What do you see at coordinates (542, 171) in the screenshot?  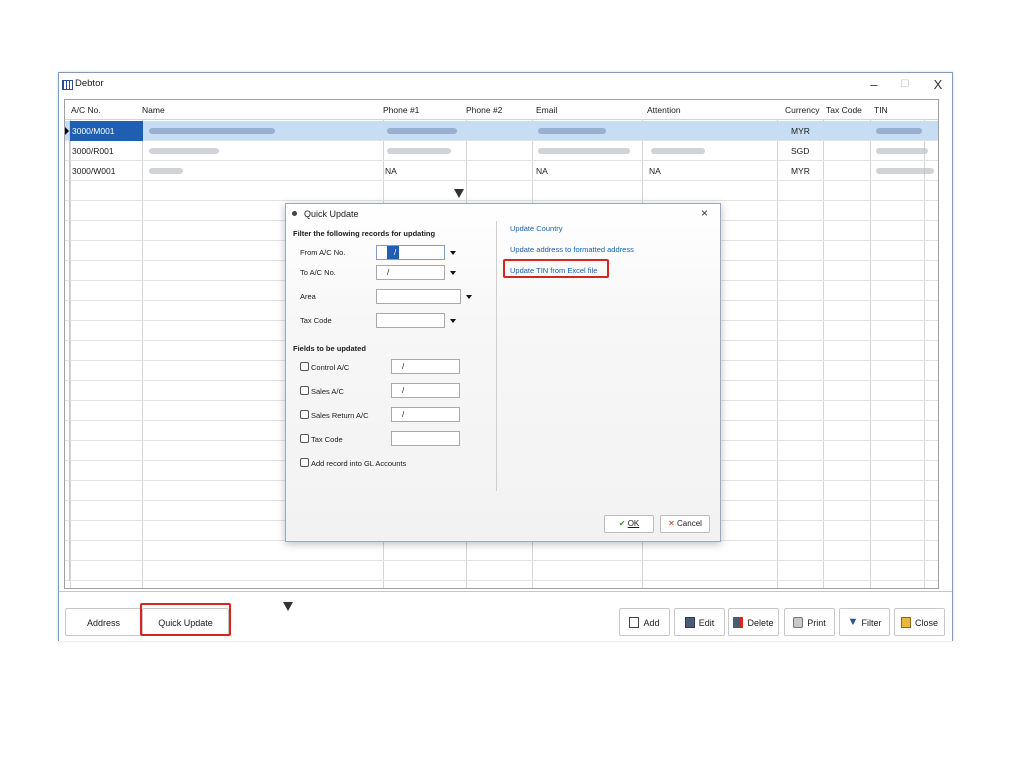 I see `cell-email: NA` at bounding box center [542, 171].